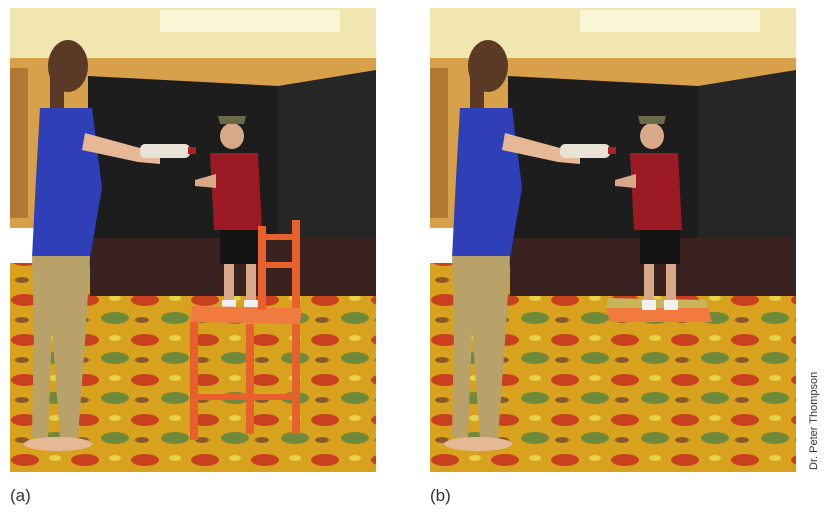 The height and width of the screenshot is (514, 826). What do you see at coordinates (440, 495) in the screenshot?
I see `panel-label-b: (b)` at bounding box center [440, 495].